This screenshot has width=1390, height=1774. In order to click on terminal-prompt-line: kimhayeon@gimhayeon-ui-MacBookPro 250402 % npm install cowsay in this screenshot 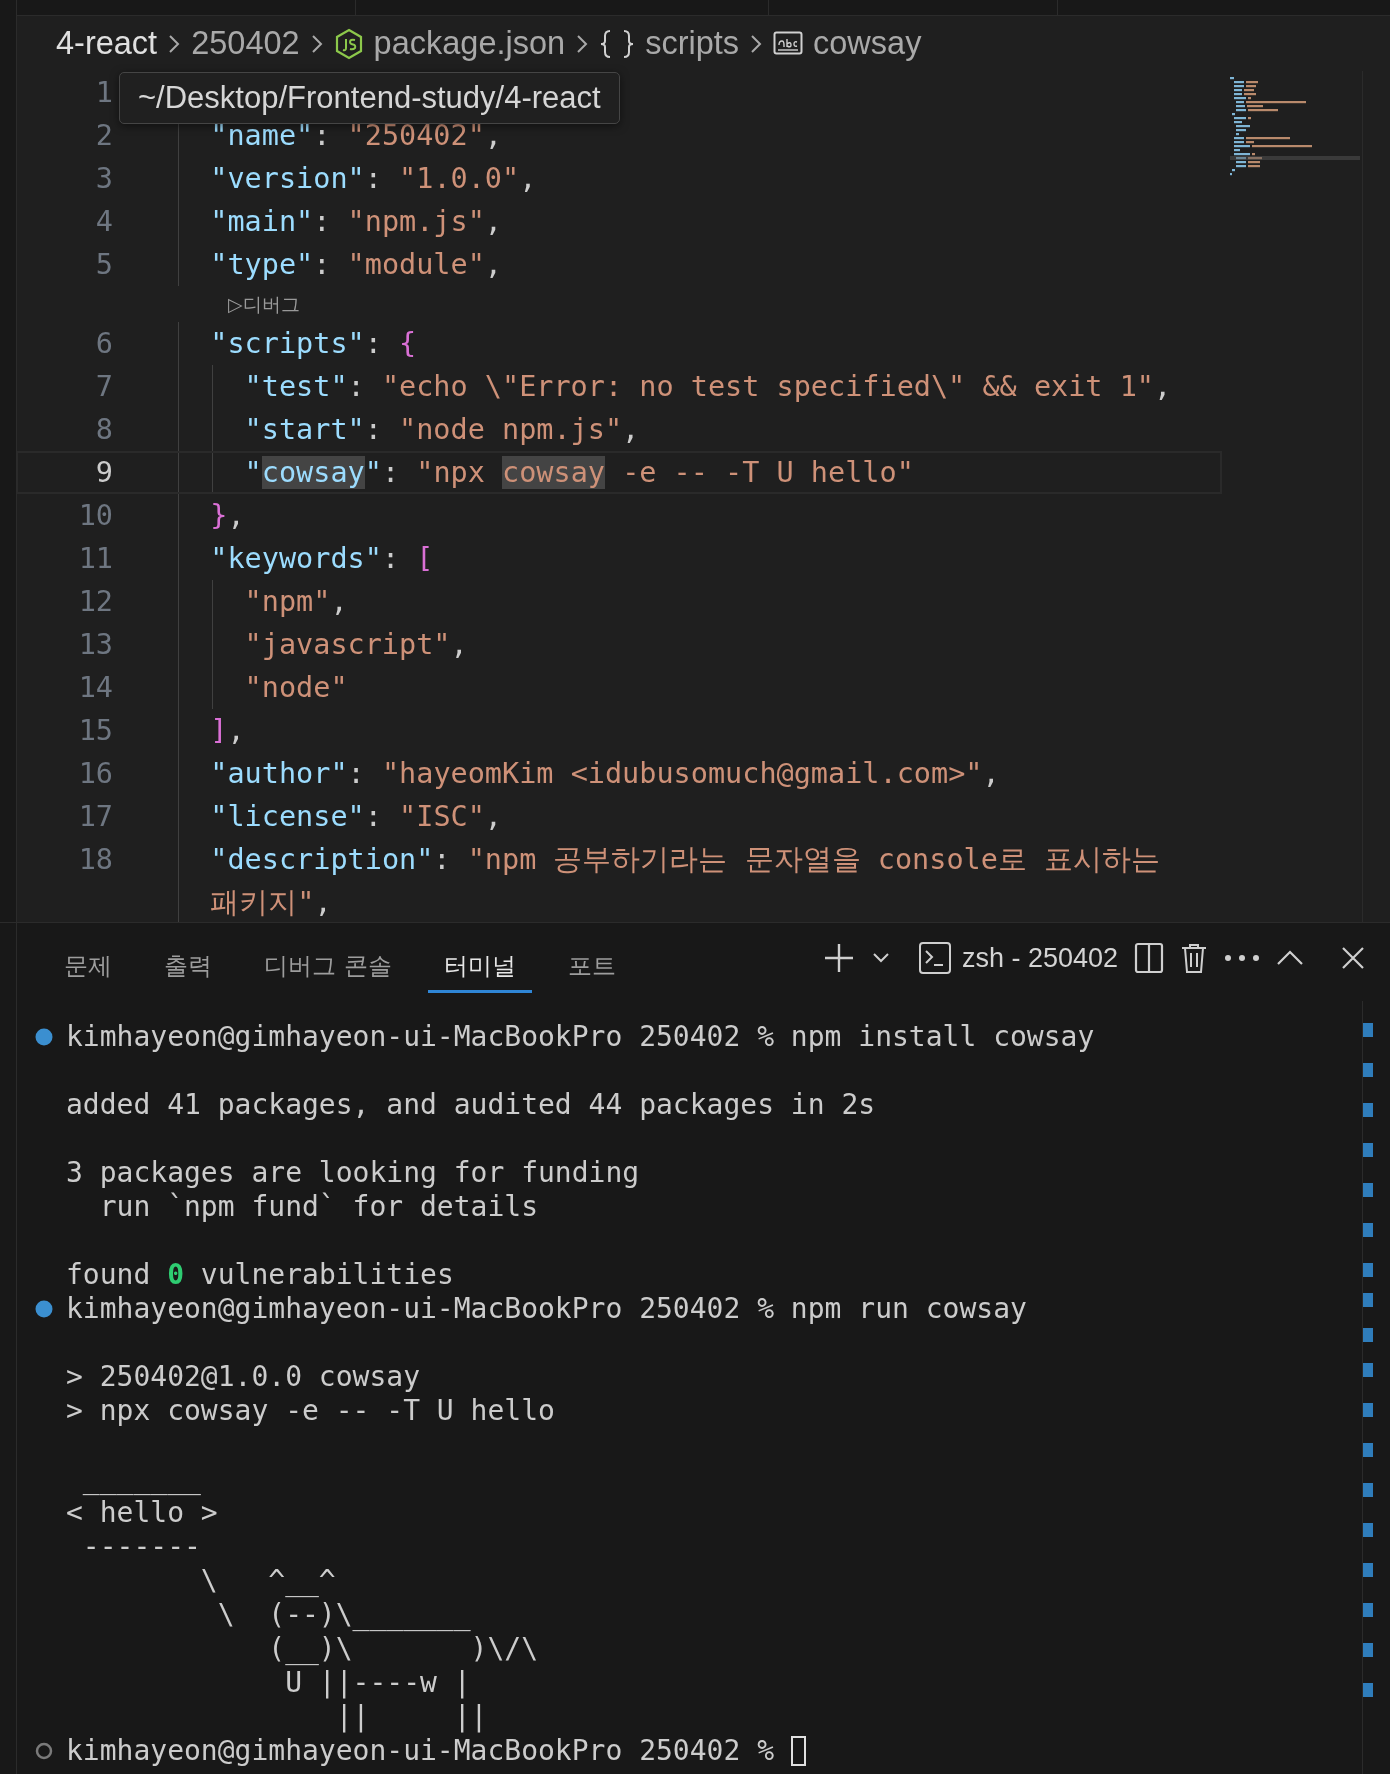, I will do `click(580, 1037)`.